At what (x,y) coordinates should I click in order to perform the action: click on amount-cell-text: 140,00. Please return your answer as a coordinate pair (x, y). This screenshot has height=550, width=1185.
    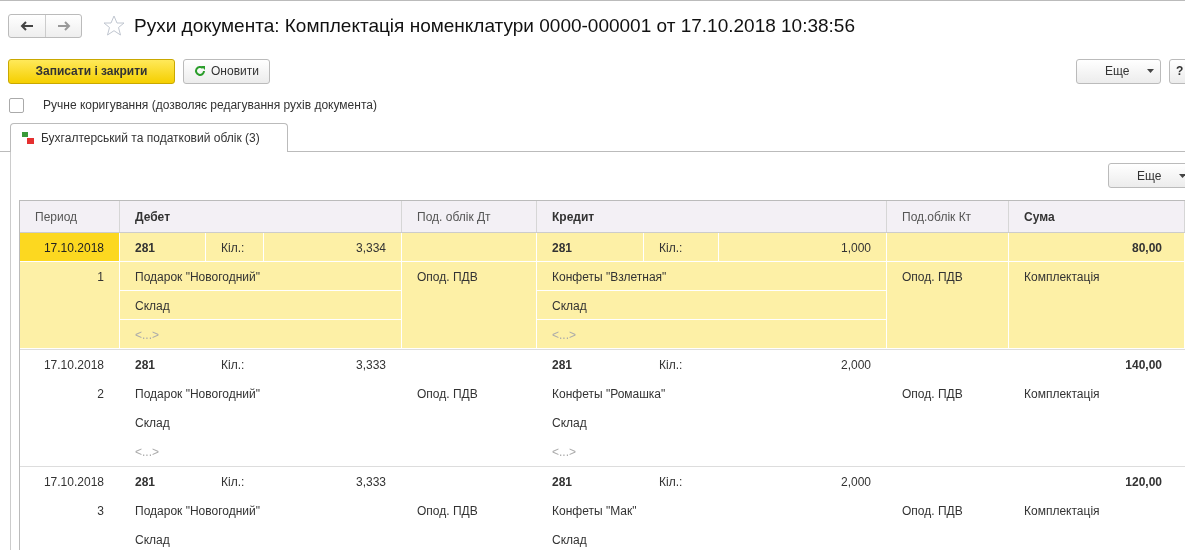
    Looking at the image, I should click on (1143, 365).